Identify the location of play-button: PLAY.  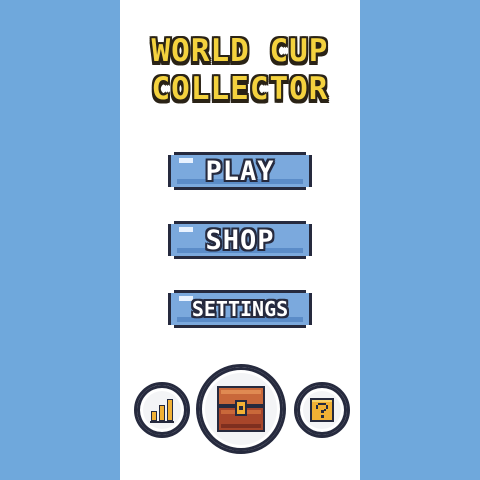
(240, 171).